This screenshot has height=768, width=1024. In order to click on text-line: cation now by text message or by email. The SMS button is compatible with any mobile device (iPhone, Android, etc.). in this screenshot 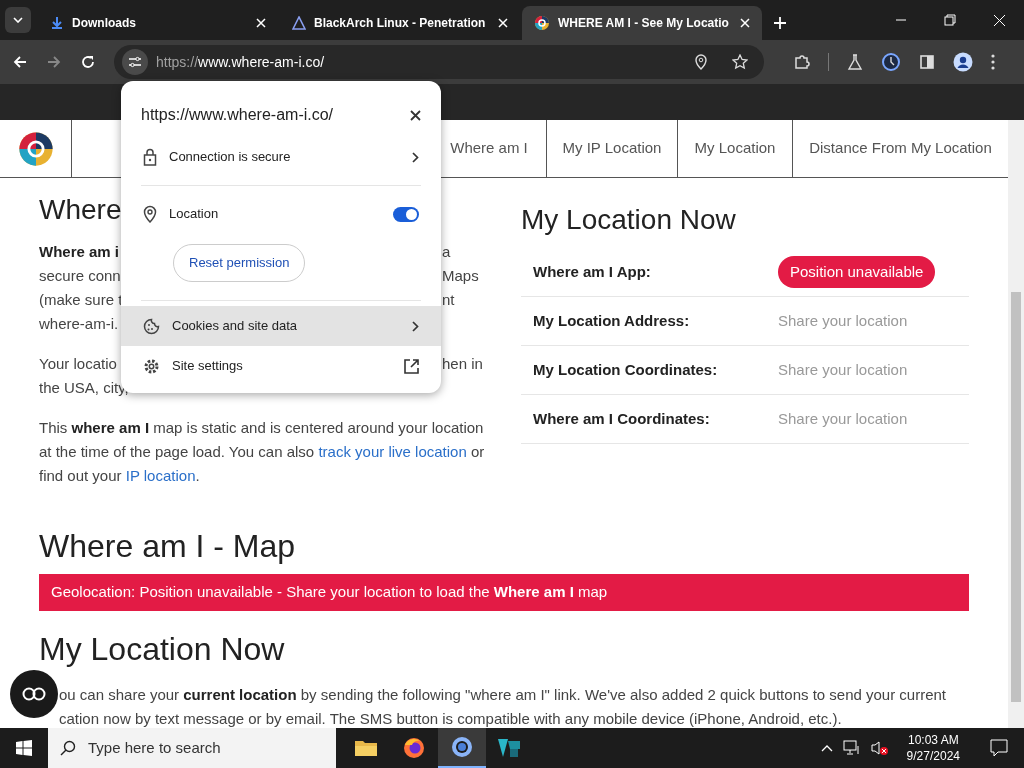, I will do `click(450, 718)`.